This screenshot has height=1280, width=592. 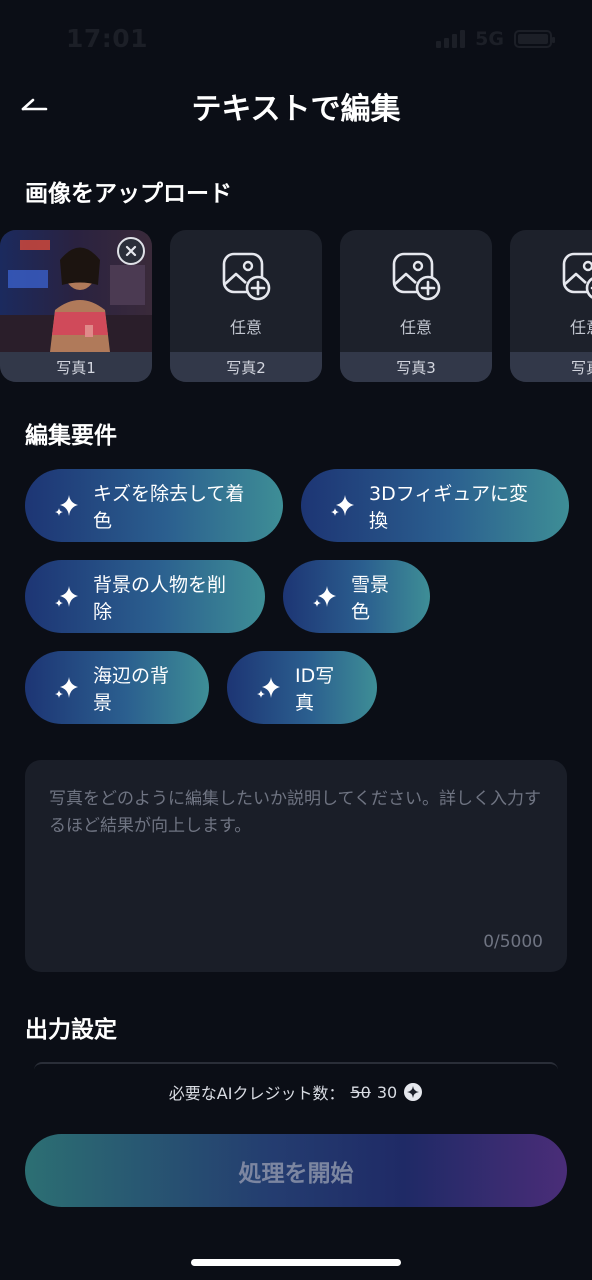 I want to click on battery-icon, so click(x=534, y=39).